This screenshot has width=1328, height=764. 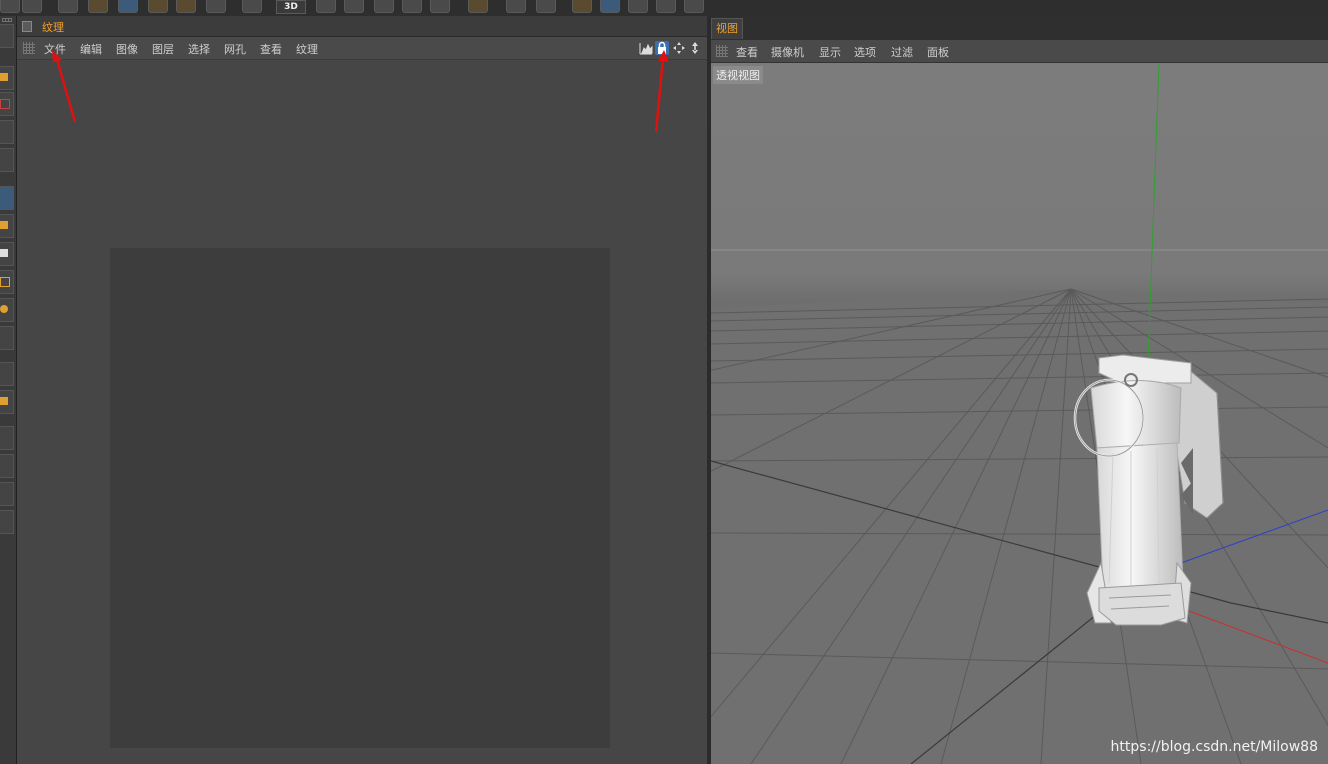 I want to click on redo-icon, so click(x=32, y=6).